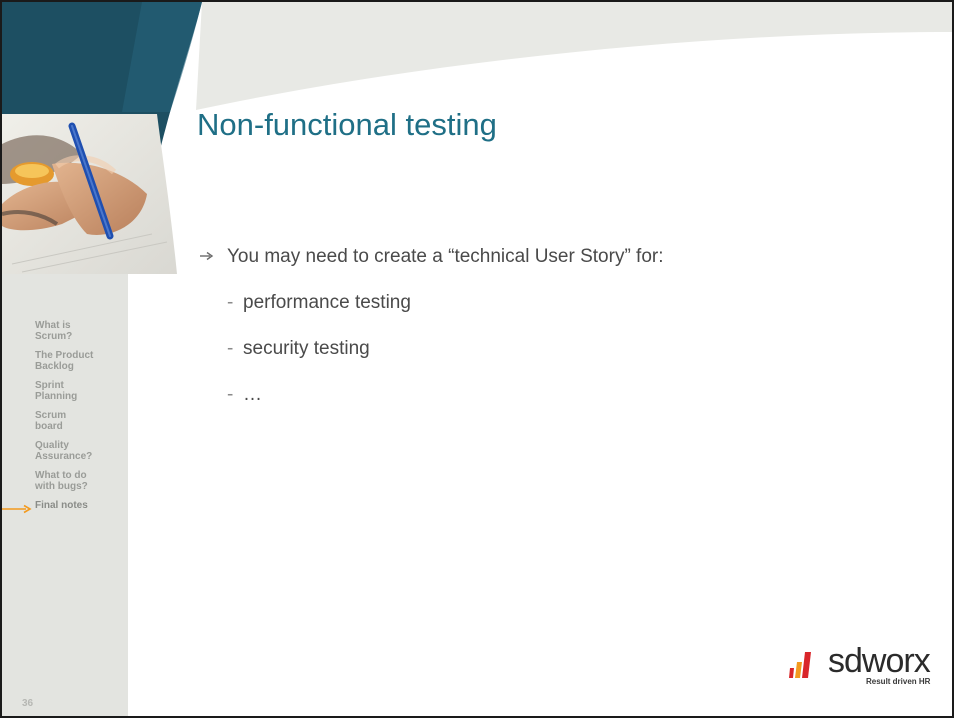 The width and height of the screenshot is (954, 718). I want to click on nav-item-what-is-scrum: What is Scrum?, so click(82, 331).